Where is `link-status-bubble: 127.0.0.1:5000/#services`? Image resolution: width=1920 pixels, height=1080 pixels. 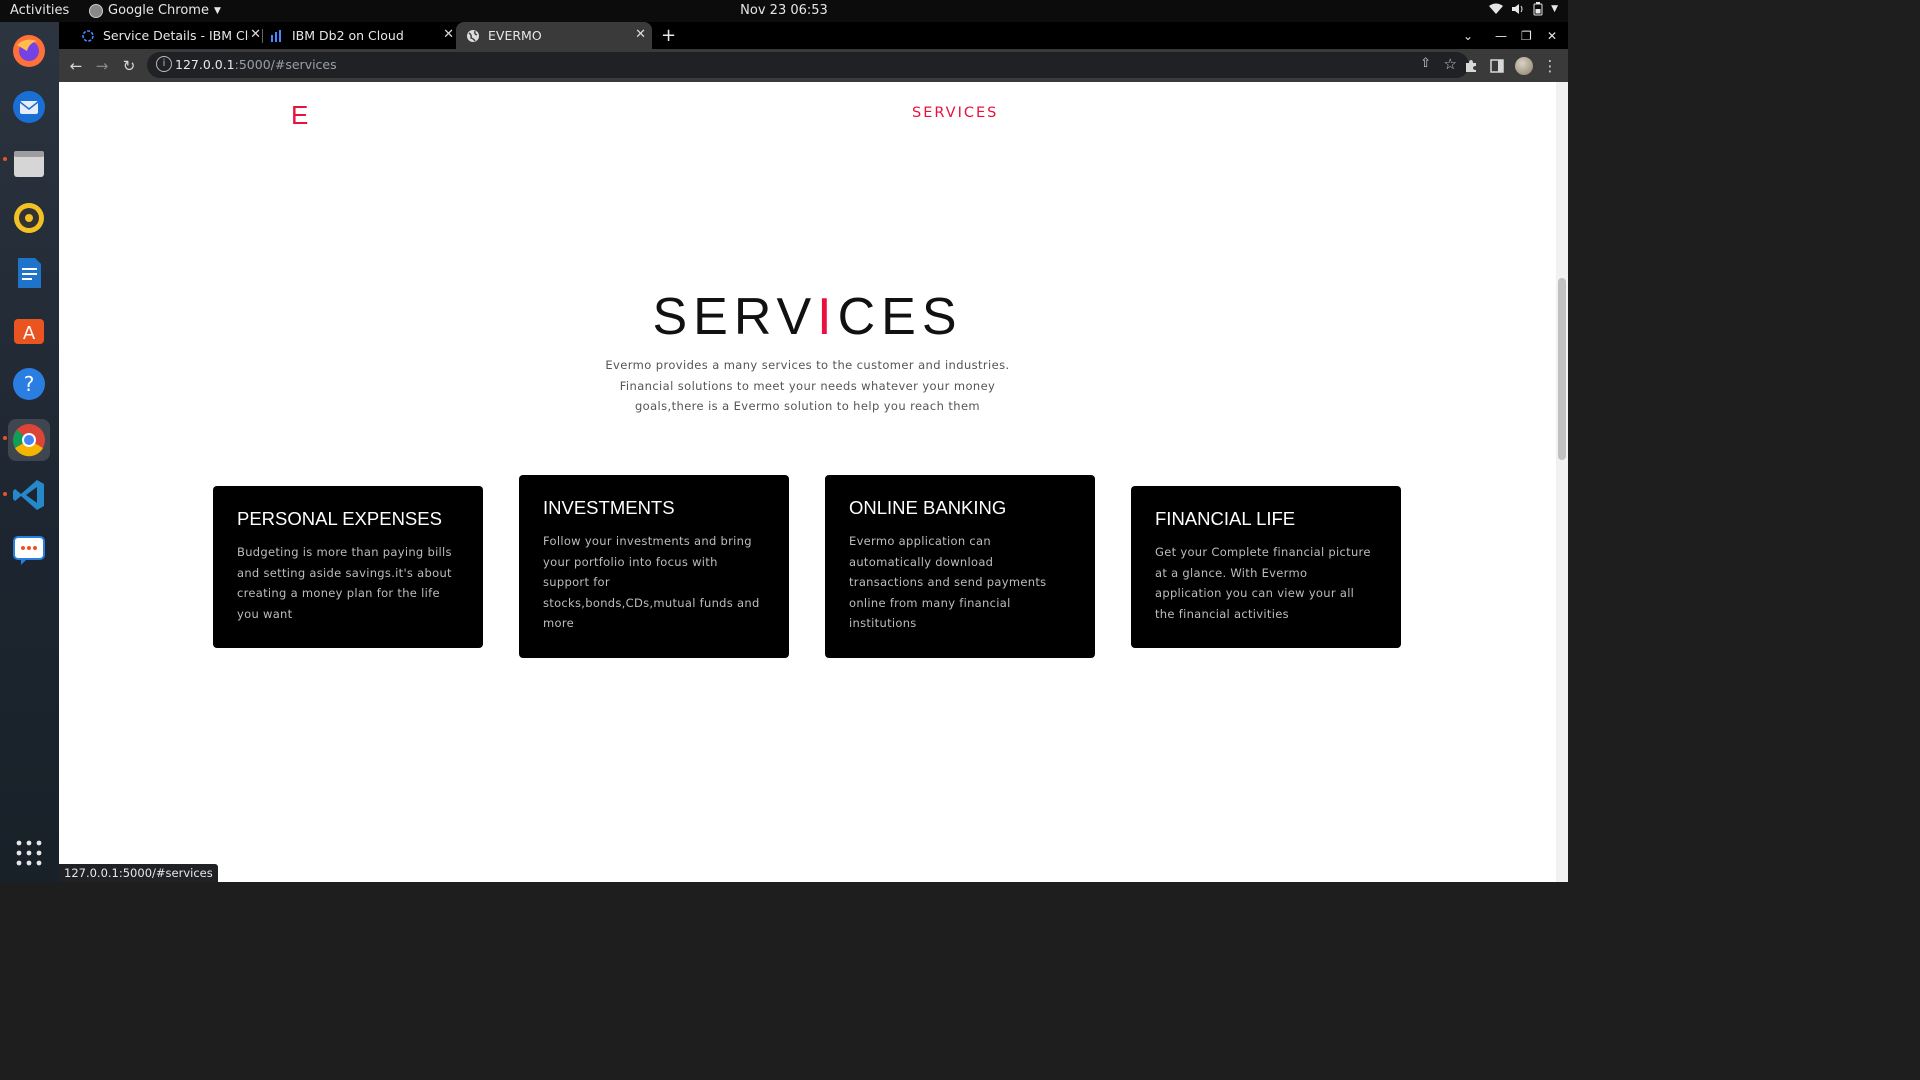 link-status-bubble: 127.0.0.1:5000/#services is located at coordinates (138, 873).